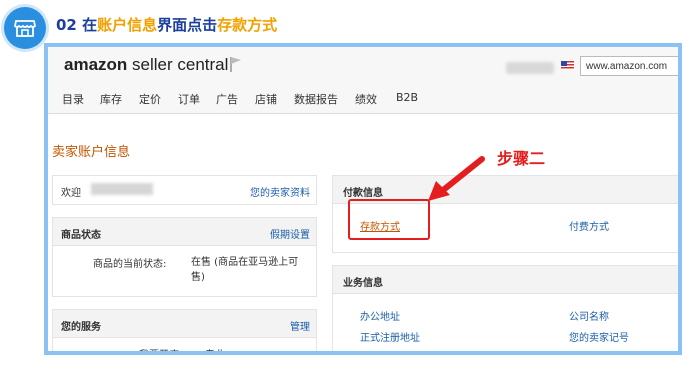 This screenshot has width=692, height=369. Describe the element at coordinates (599, 336) in the screenshot. I see `seller-id-link: 您的卖家记号` at that location.